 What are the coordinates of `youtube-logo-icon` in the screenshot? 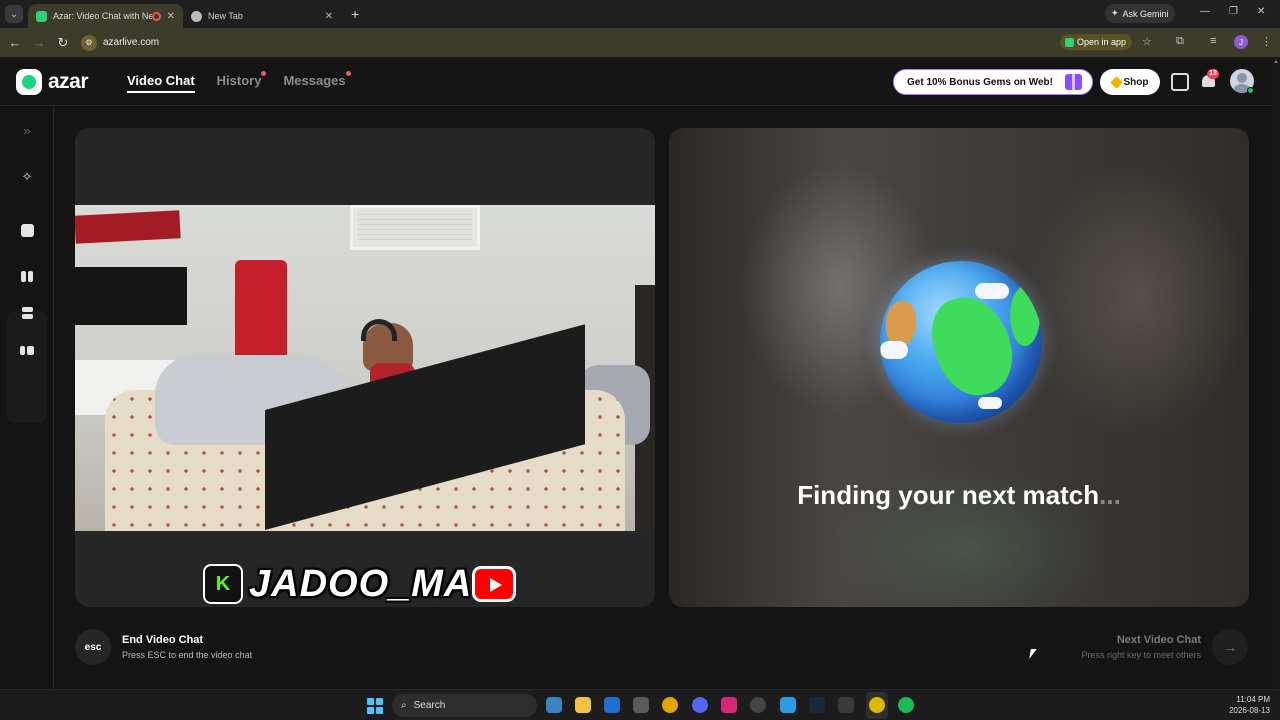 It's located at (494, 584).